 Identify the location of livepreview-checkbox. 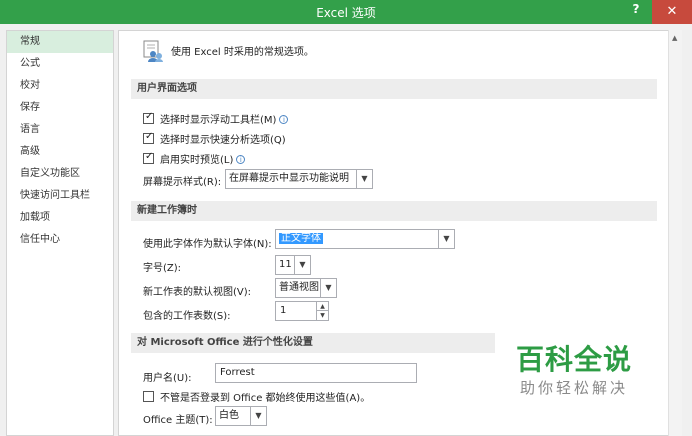
(148, 157).